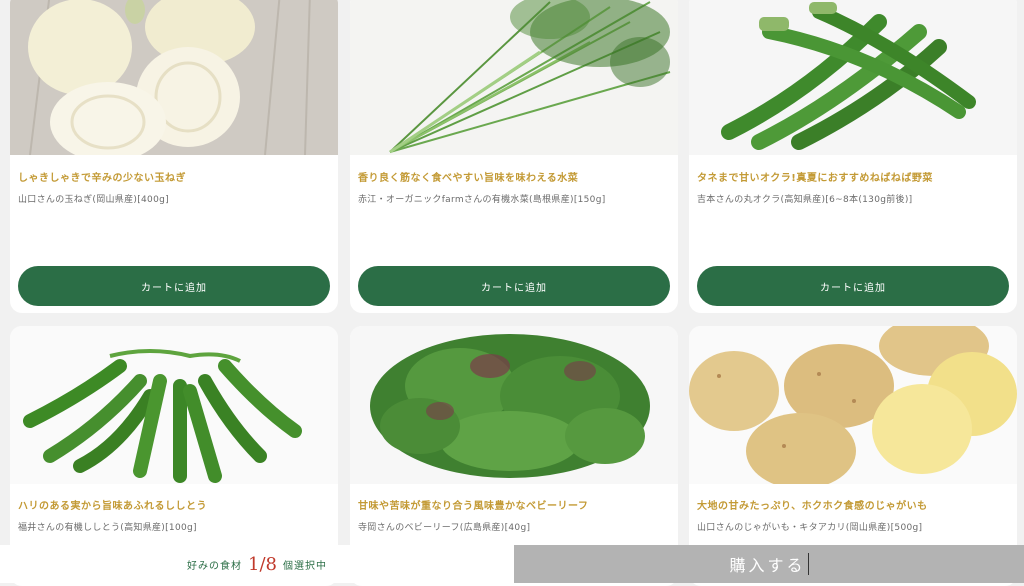  Describe the element at coordinates (810, 528) in the screenshot. I see `product-detail: 山口さんのじゃがいも・キタアカリ(岡山県産)[500g]` at that location.